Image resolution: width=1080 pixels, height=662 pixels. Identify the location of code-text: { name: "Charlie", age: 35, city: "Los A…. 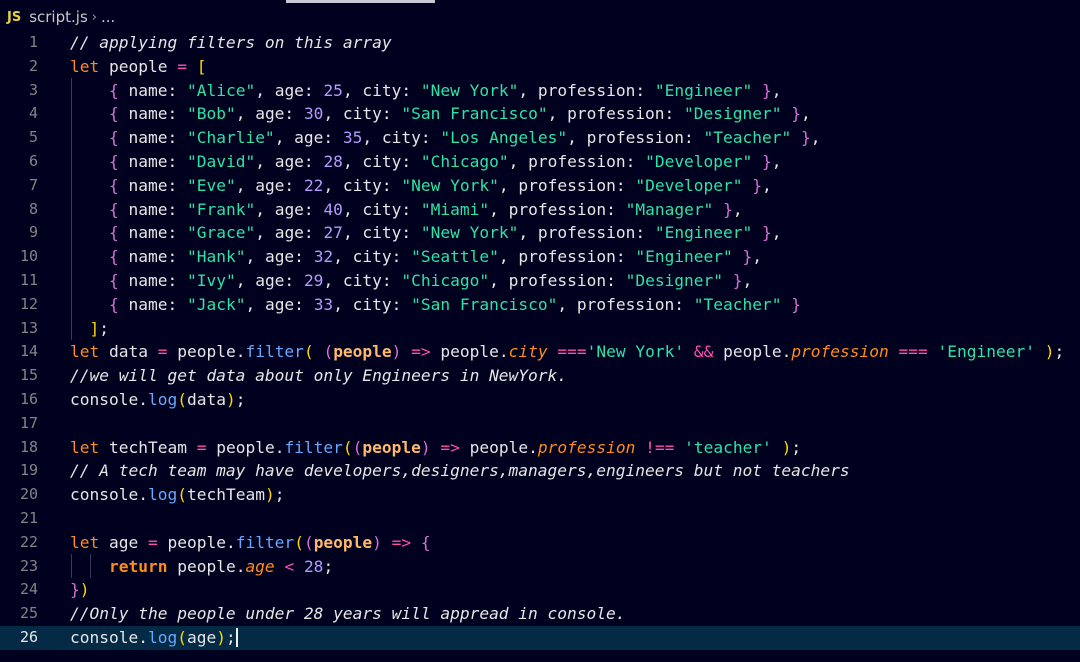
(445, 138).